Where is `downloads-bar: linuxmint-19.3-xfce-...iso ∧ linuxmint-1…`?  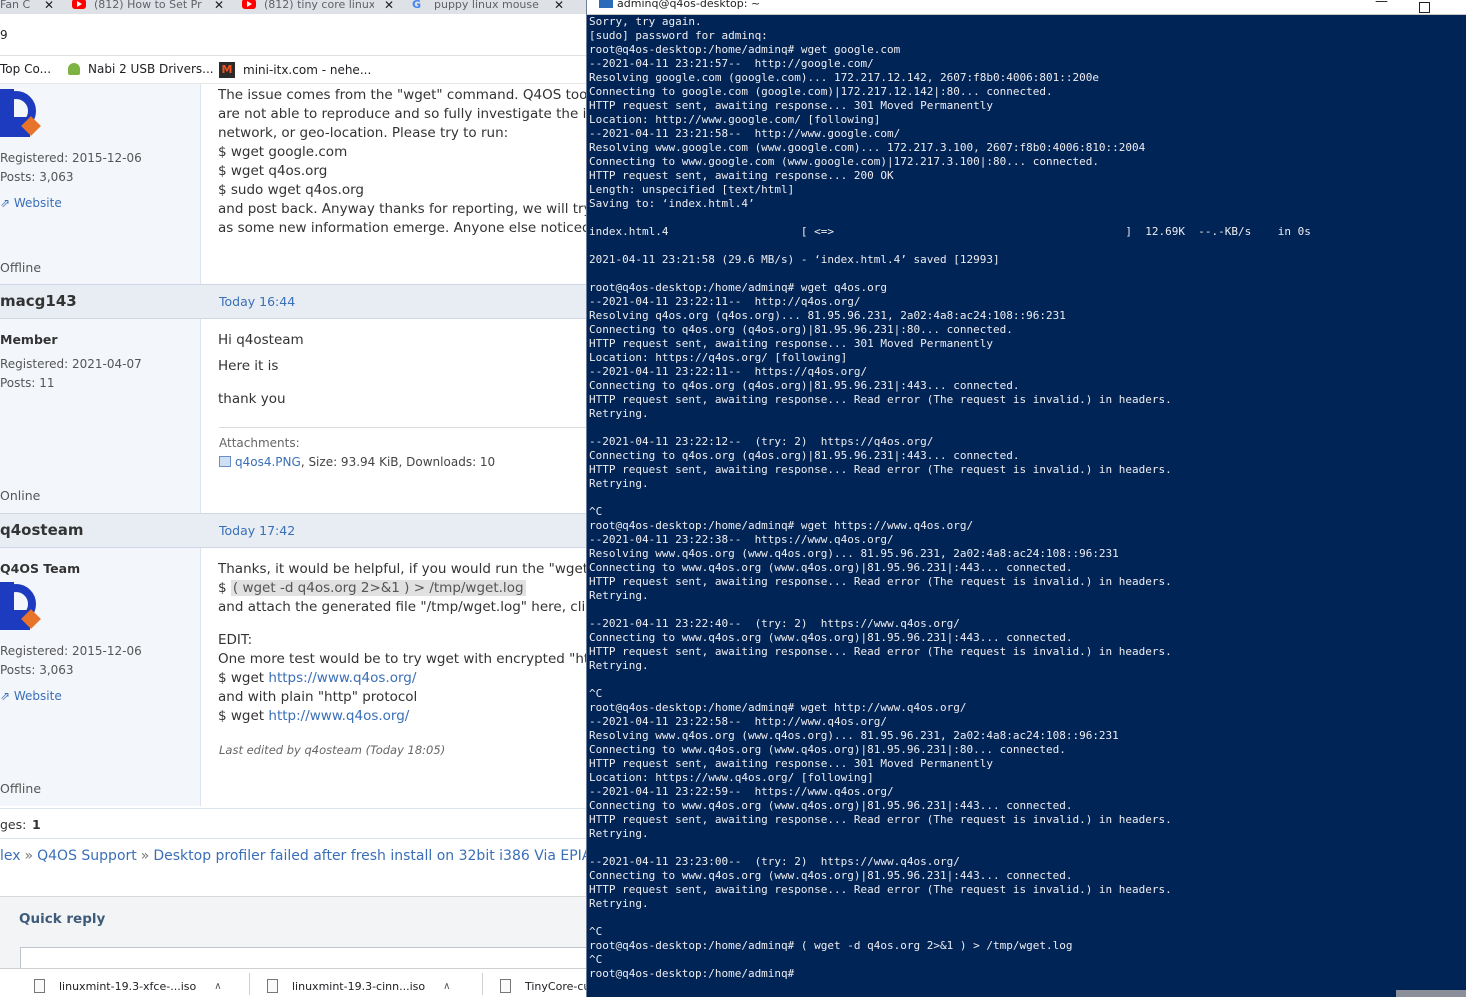
downloads-bar: linuxmint-19.3-xfce-...iso ∧ linuxmint-1… is located at coordinates (294, 982).